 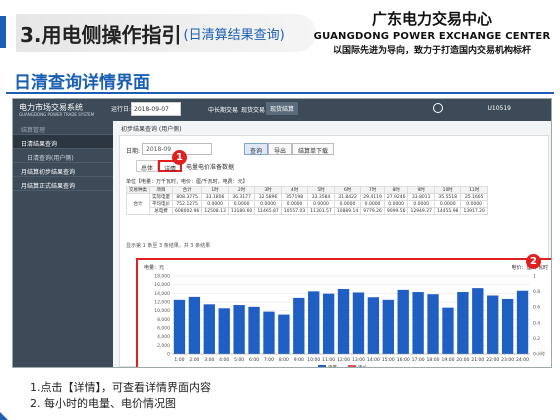 What do you see at coordinates (321, 211) in the screenshot?
I see `table-cell: 11301.57` at bounding box center [321, 211].